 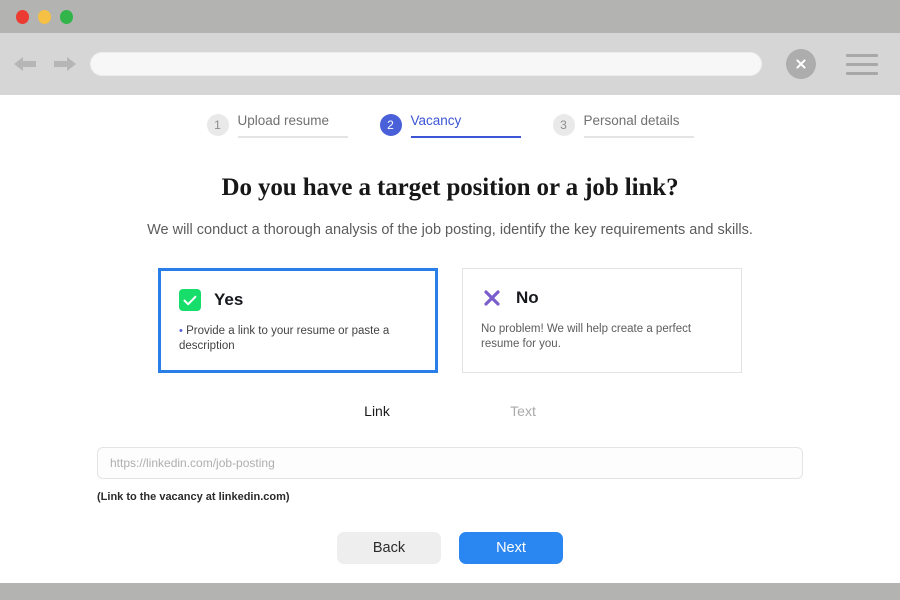 I want to click on link-input-group: (Link to the vacancy at linkedin.com), so click(x=450, y=475).